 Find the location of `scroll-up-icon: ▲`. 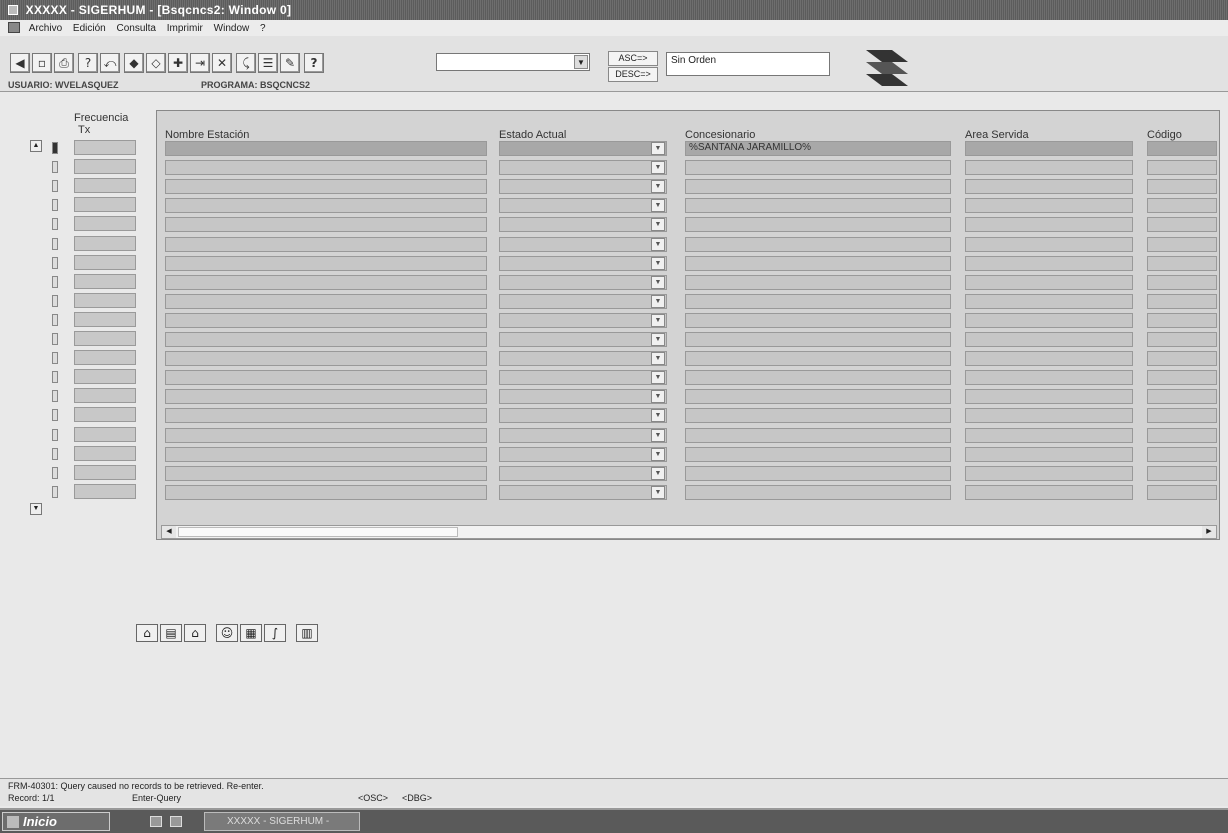

scroll-up-icon: ▲ is located at coordinates (36, 146).